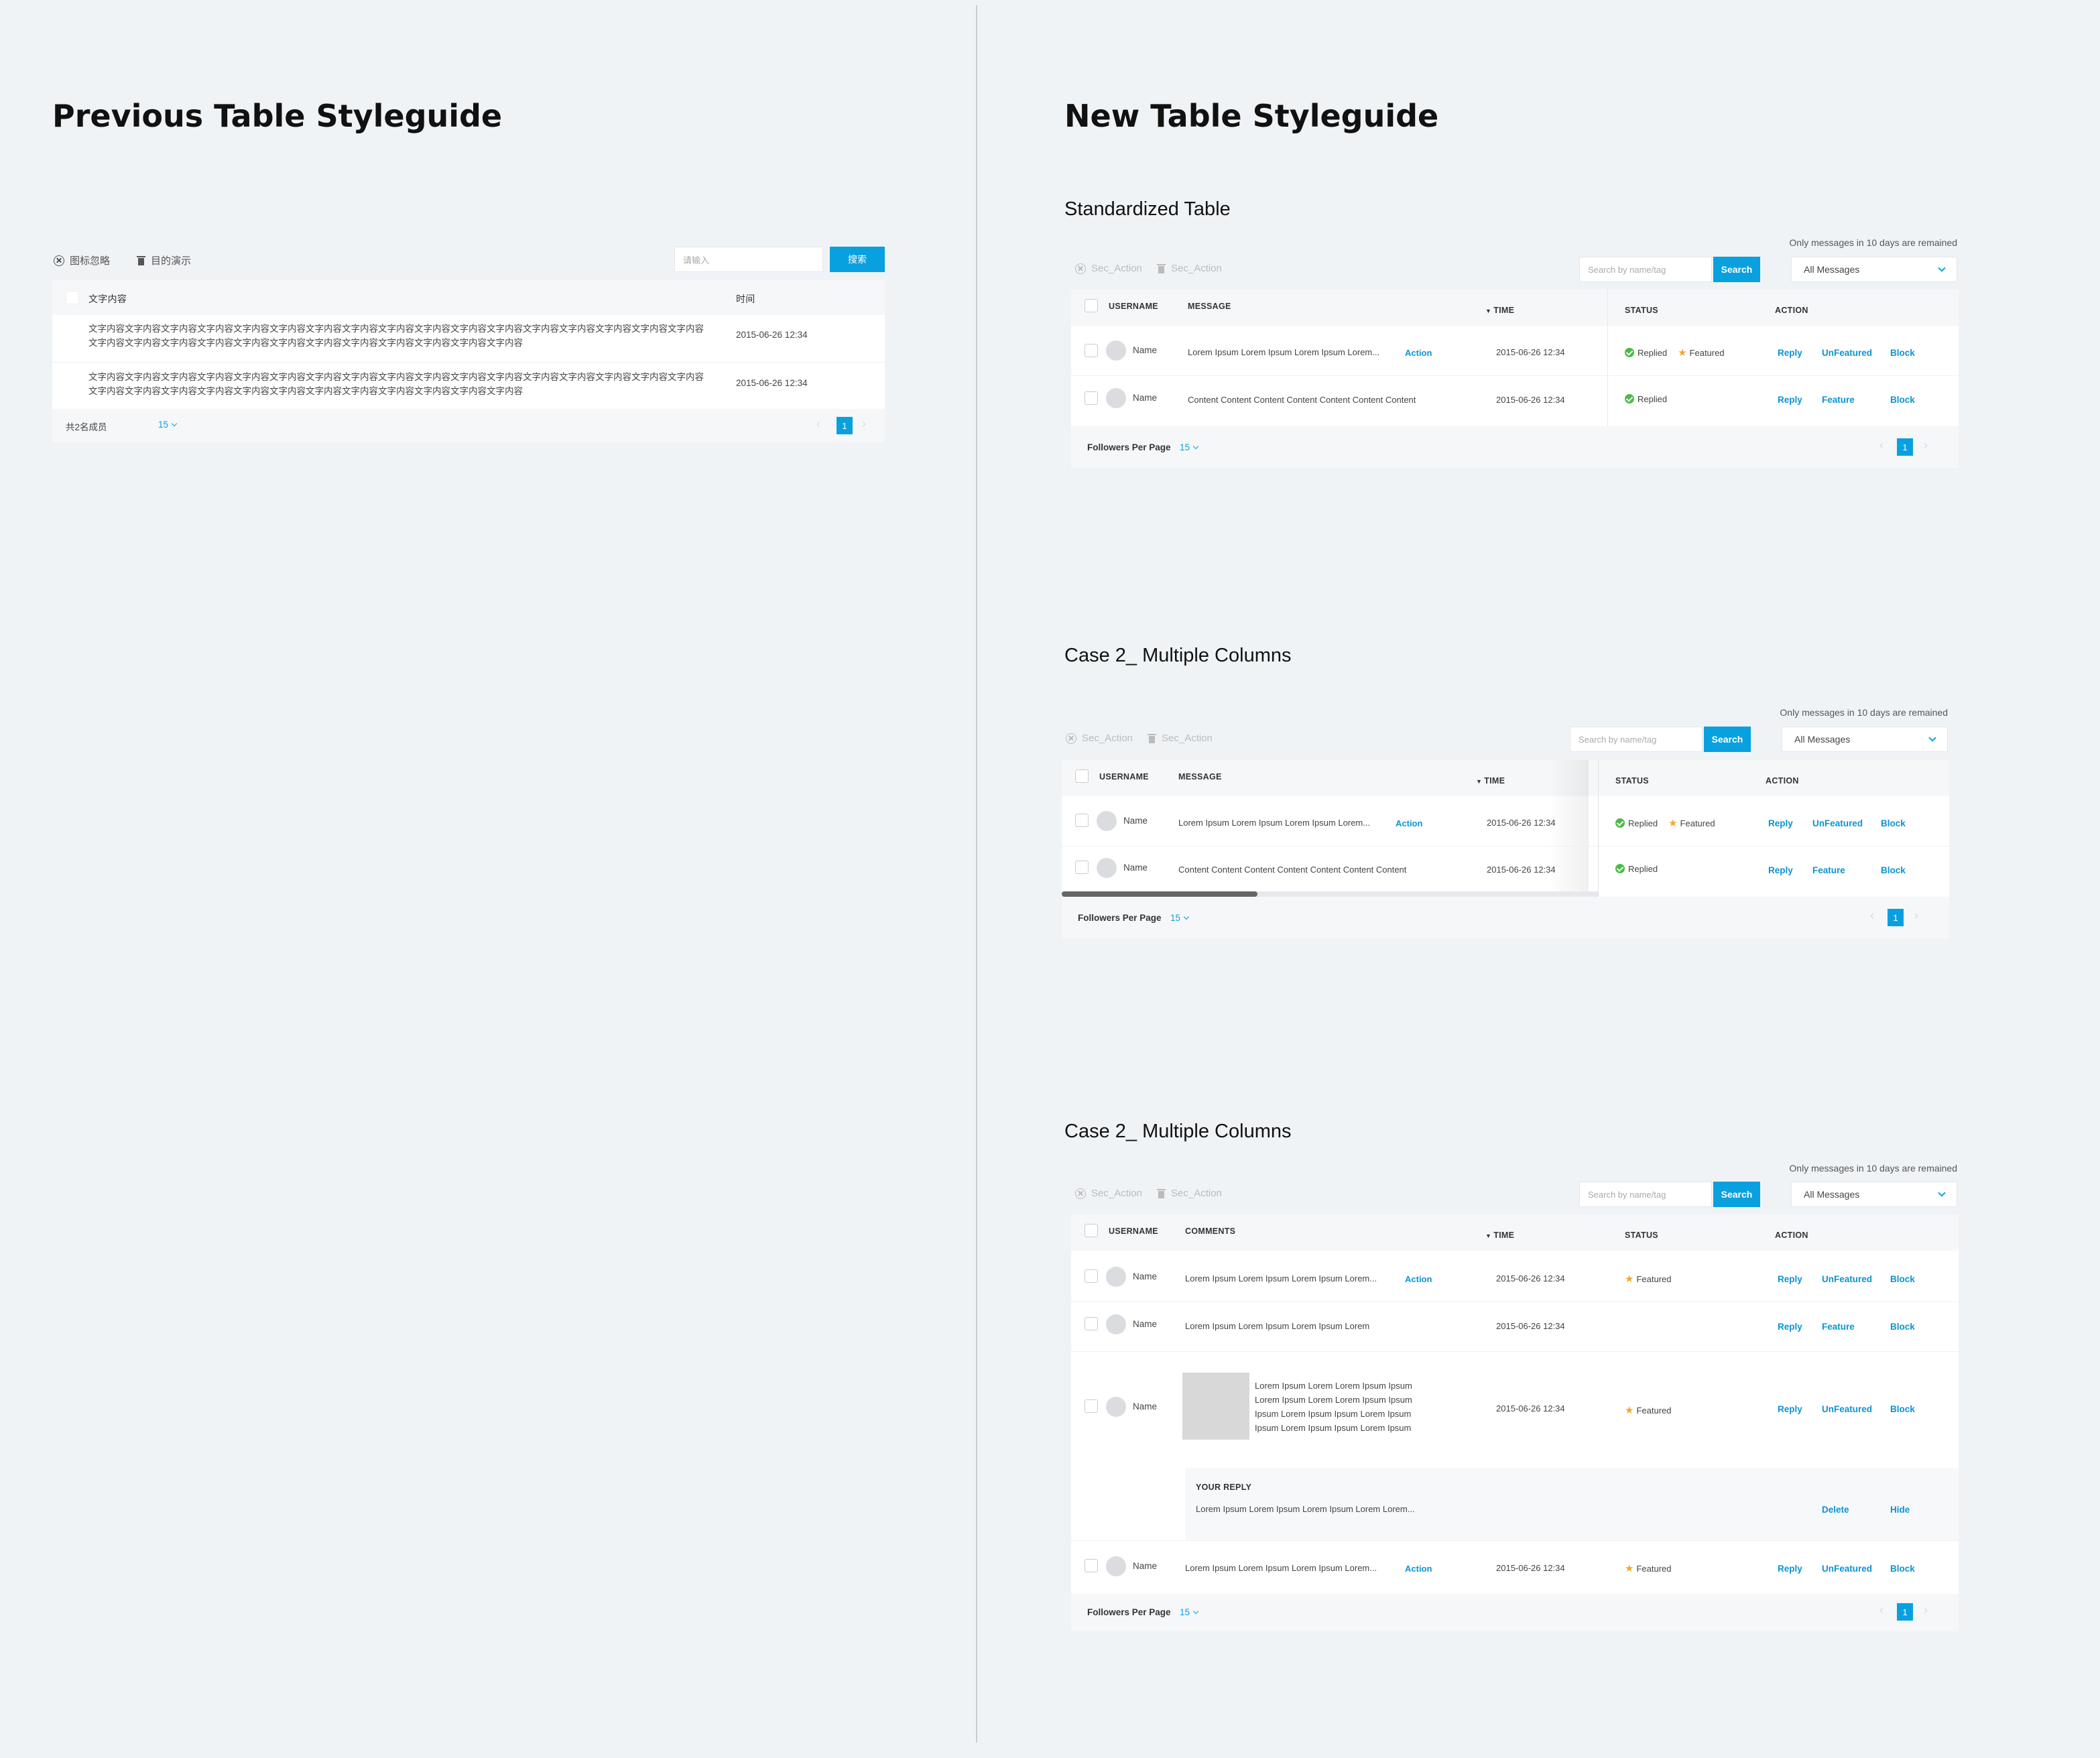  Describe the element at coordinates (857, 259) in the screenshot. I see `search-button: 搜索` at that location.